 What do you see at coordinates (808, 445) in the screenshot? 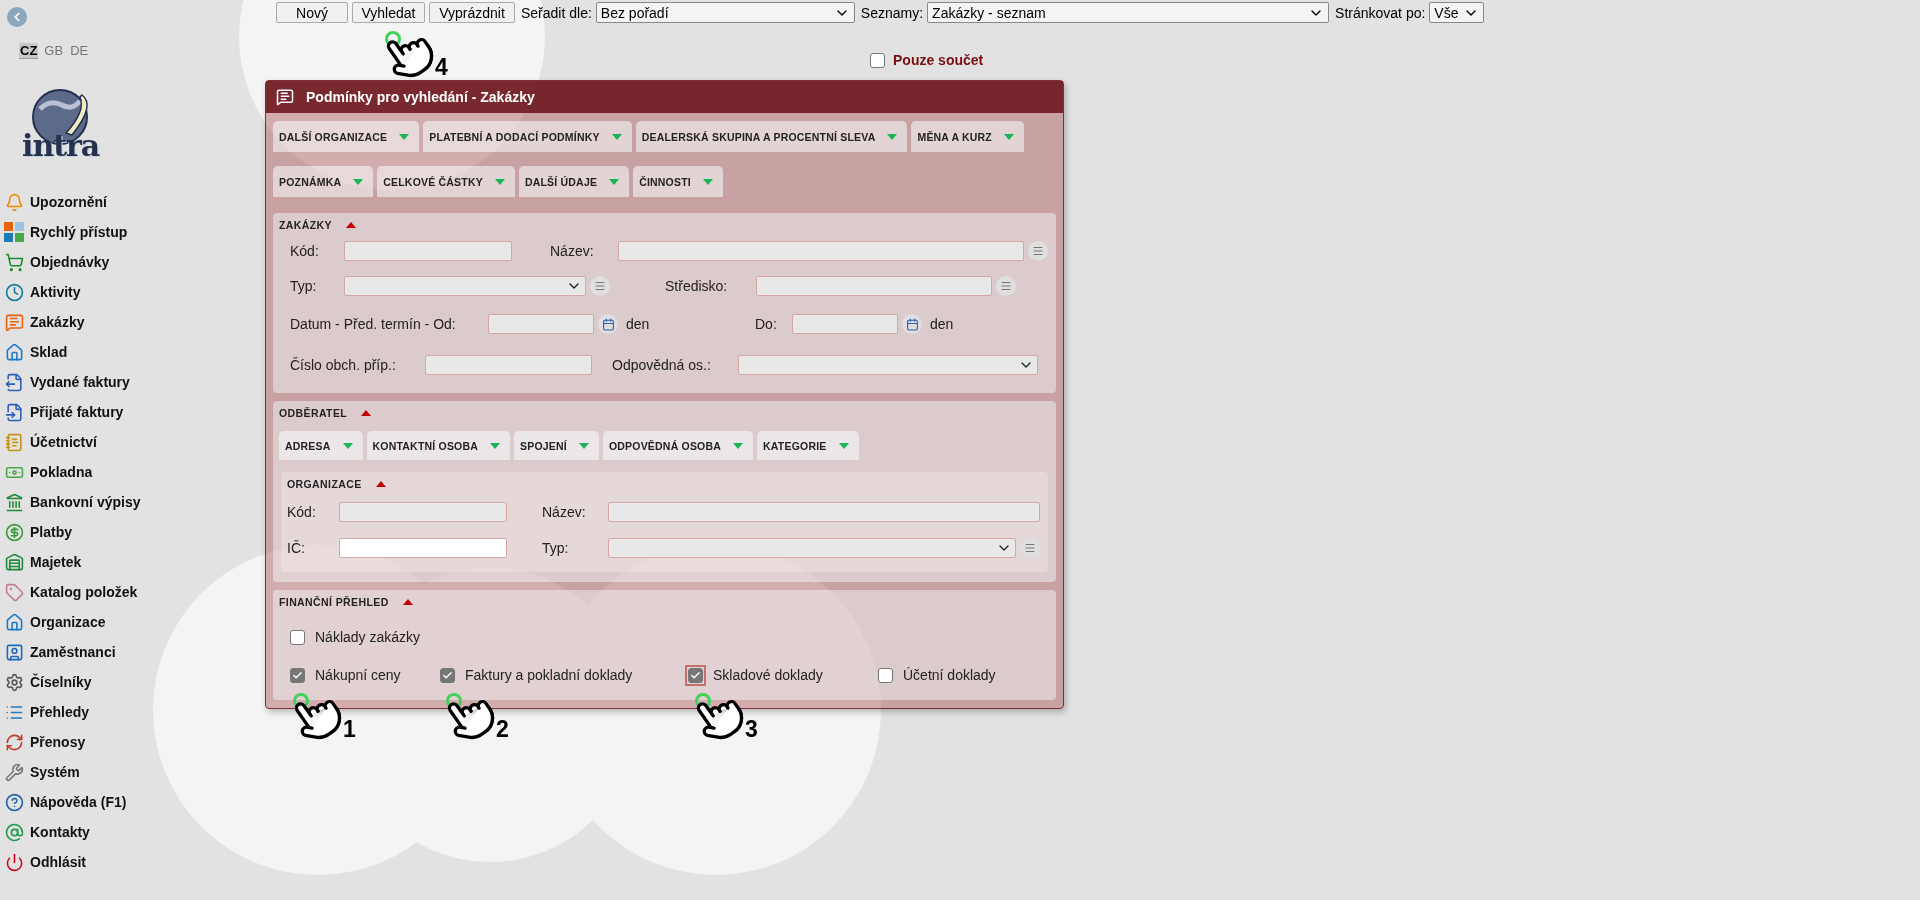
I see `section-tab: KATEGORIE` at bounding box center [808, 445].